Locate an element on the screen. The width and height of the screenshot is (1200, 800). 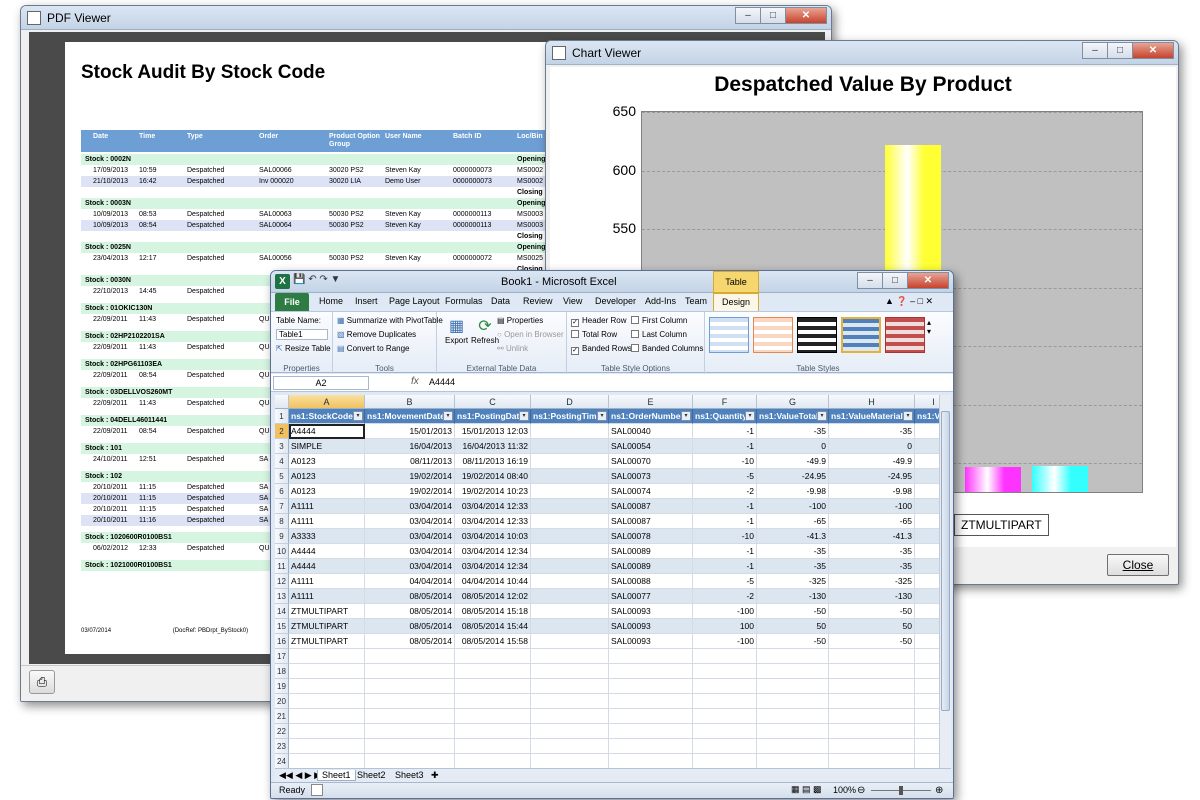
table-cell: A1111 is located at coordinates (327, 506).